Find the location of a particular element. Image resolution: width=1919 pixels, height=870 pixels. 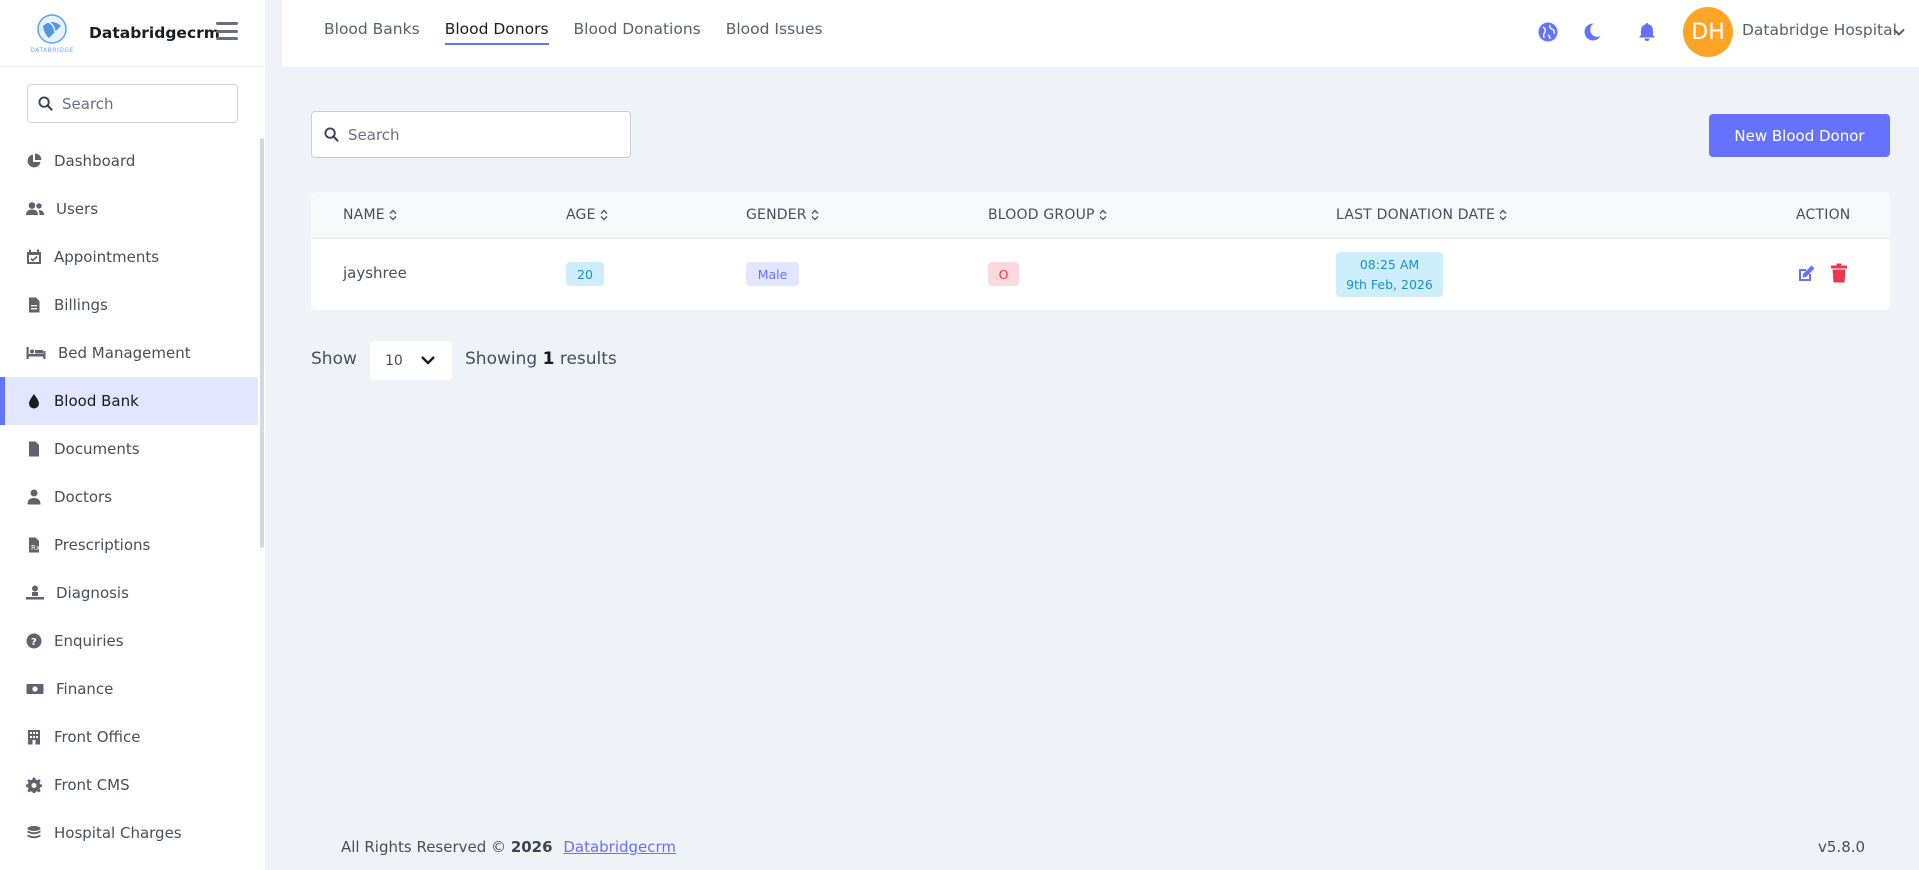

sidebar-item-blood-bank: Blood Bank is located at coordinates (129, 401).